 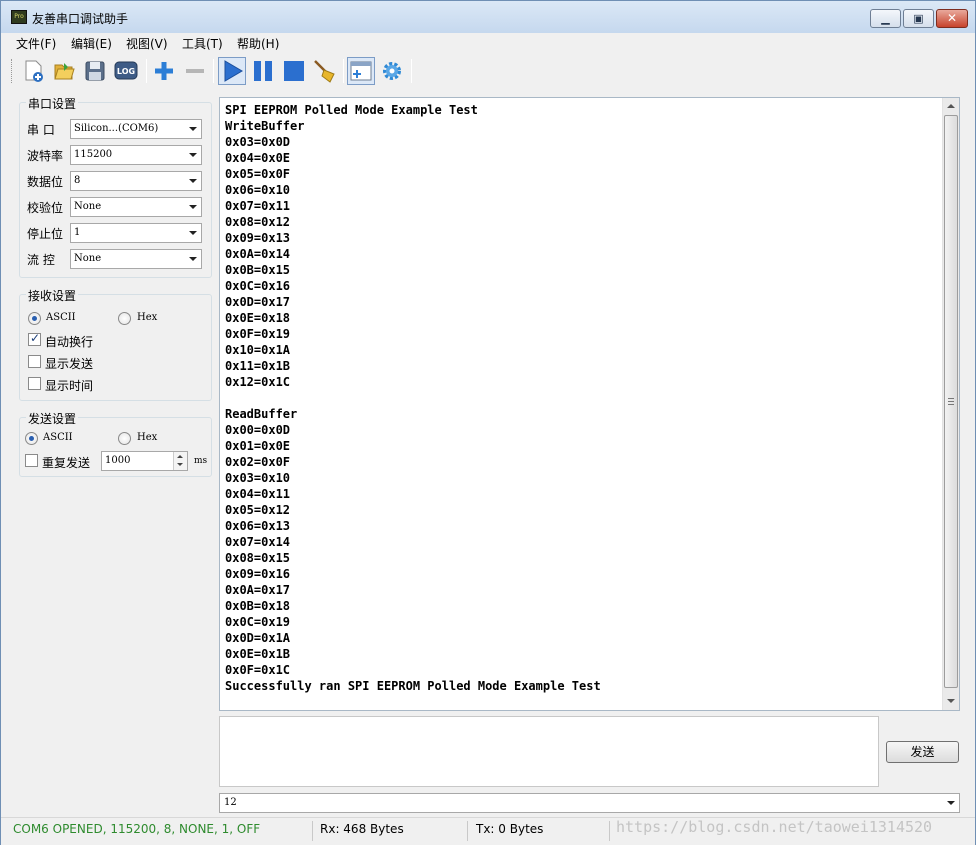 I want to click on scrollbar-thumb, so click(x=951, y=401).